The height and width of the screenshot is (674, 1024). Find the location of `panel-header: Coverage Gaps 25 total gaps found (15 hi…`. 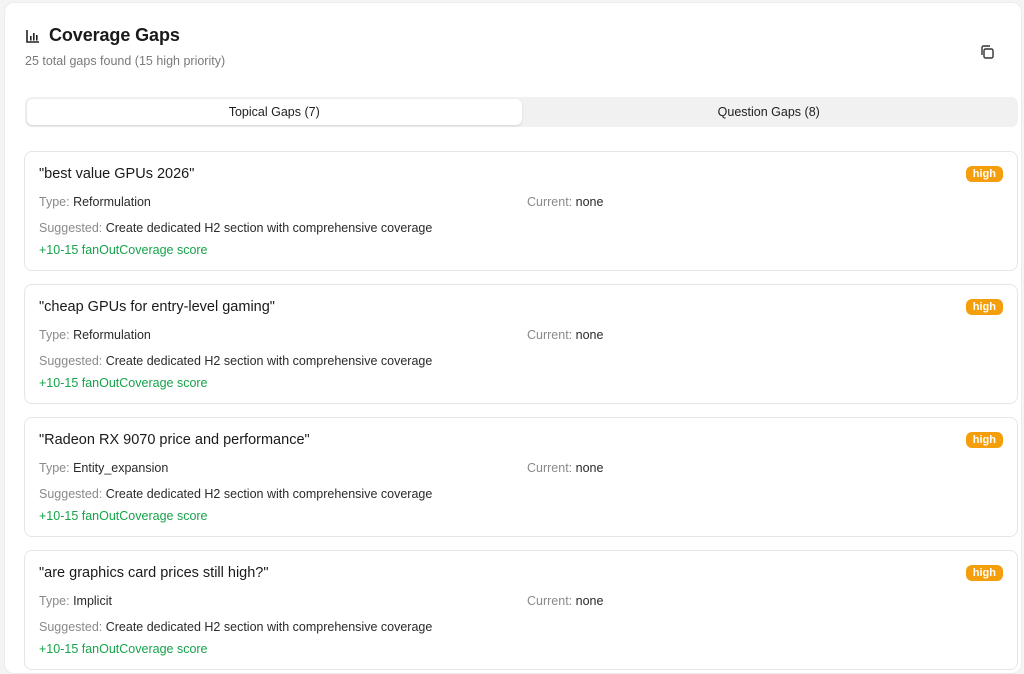

panel-header: Coverage Gaps 25 total gaps found (15 hi… is located at coordinates (513, 46).